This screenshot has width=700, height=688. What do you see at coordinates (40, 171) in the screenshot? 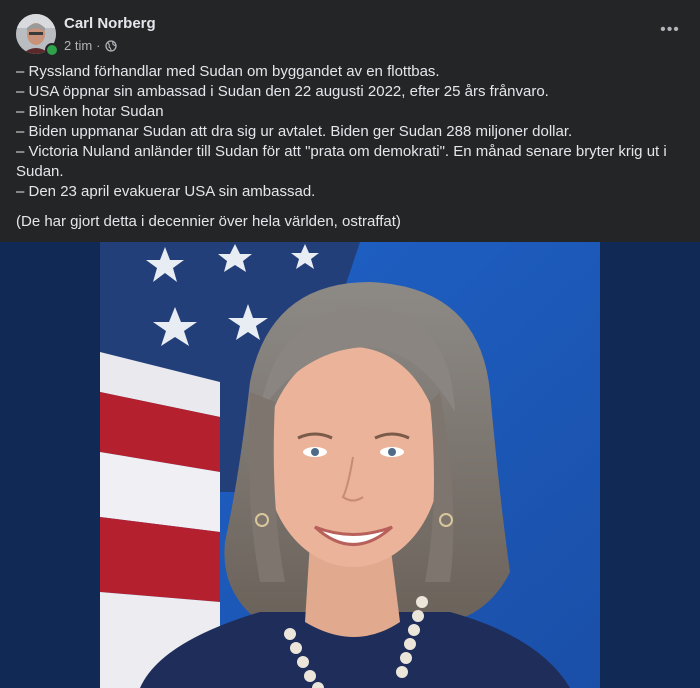
I see `post-line: Sudan.` at bounding box center [40, 171].